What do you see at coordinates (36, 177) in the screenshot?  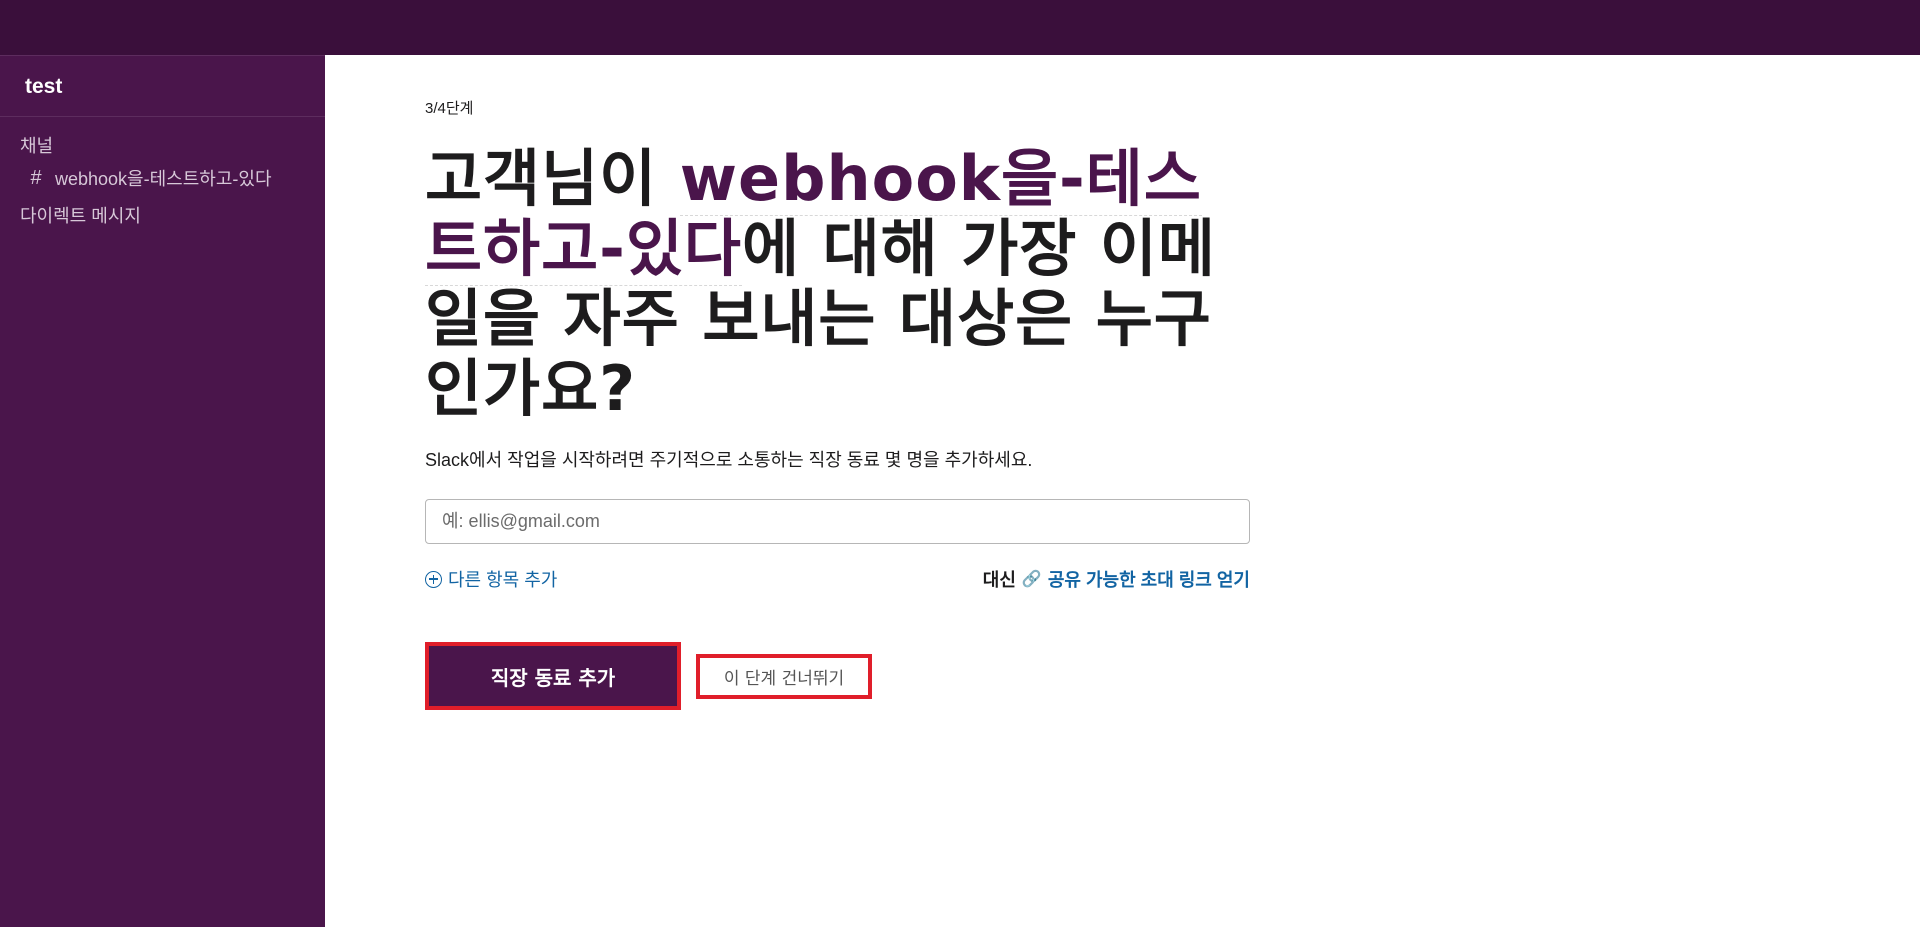 I see `hash-icon: #` at bounding box center [36, 177].